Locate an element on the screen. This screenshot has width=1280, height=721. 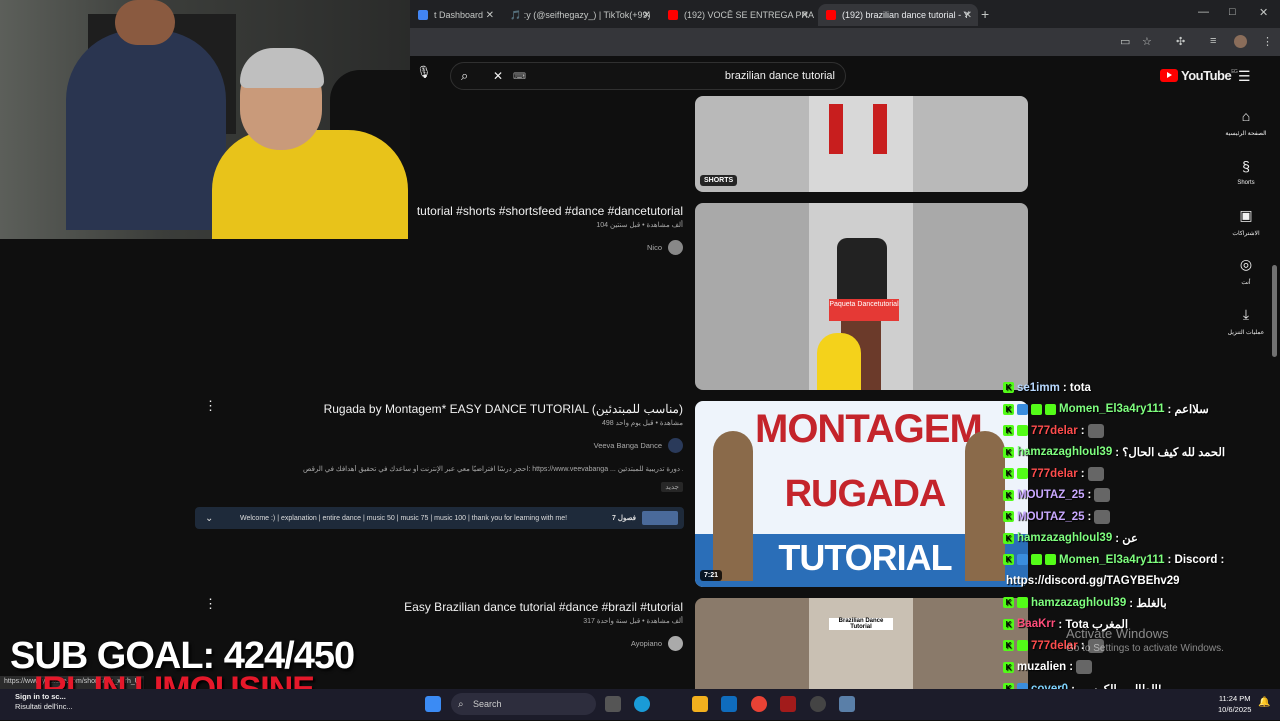
new-tab-button: + is located at coordinates (985, 14).